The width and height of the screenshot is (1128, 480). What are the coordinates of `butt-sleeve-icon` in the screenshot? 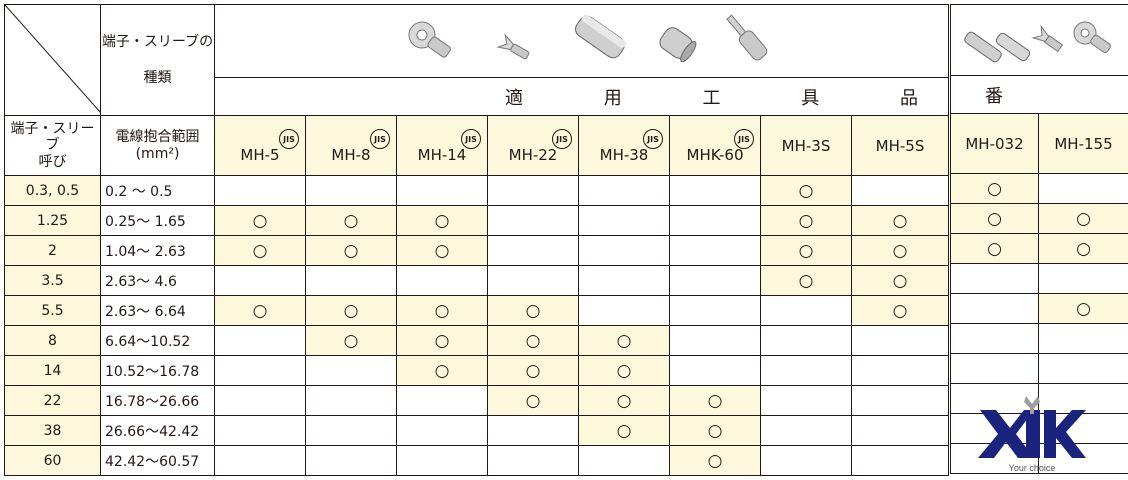 It's located at (600, 36).